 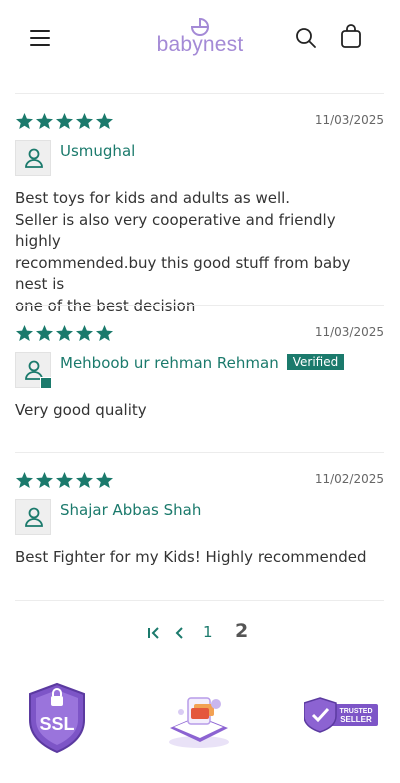 I want to click on first-page-icon, so click(x=154, y=633).